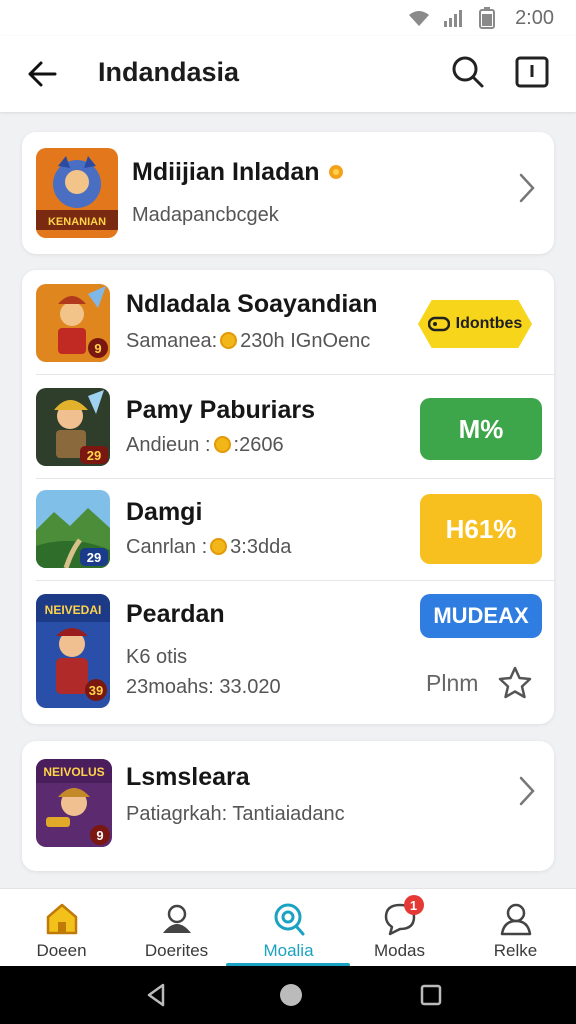 Image resolution: width=576 pixels, height=1024 pixels. I want to click on item-title: Peardan, so click(175, 614).